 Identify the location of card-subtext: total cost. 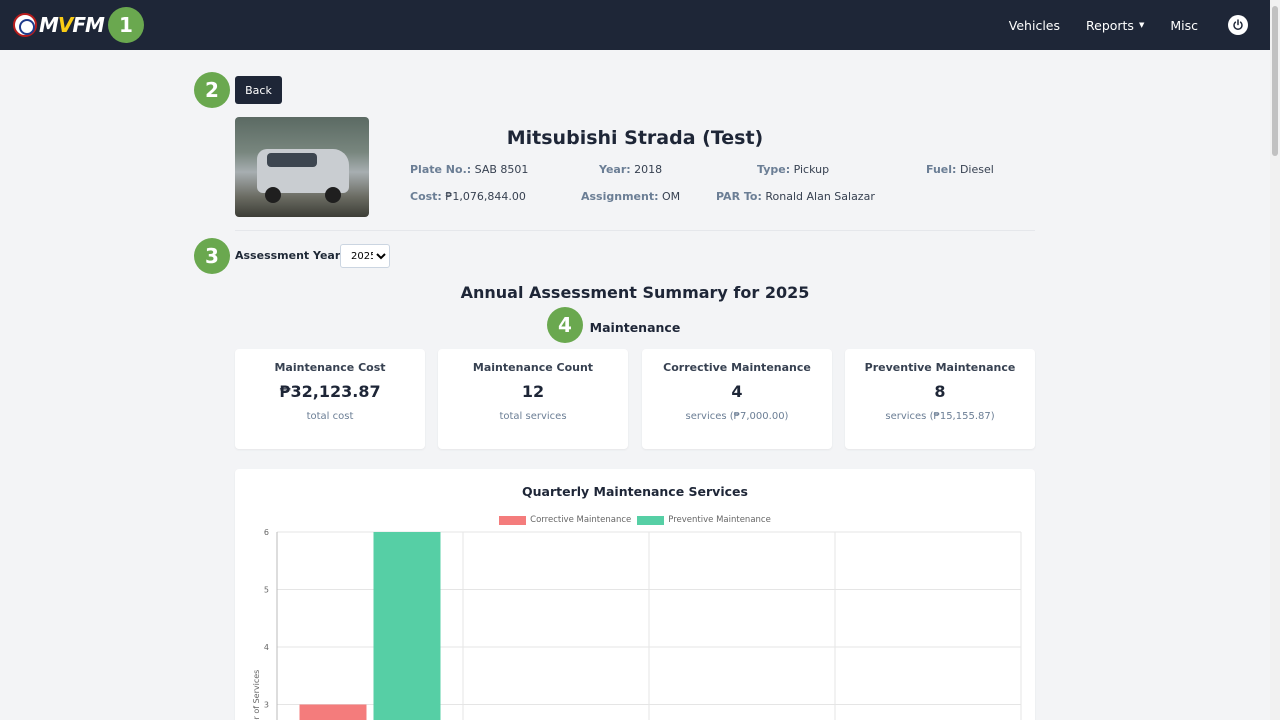
(330, 416).